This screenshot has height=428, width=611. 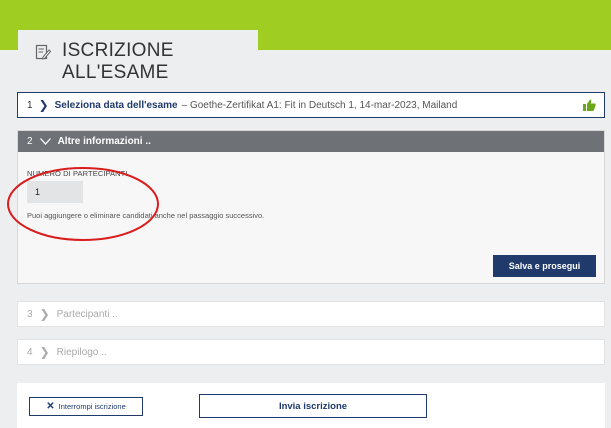 What do you see at coordinates (30, 105) in the screenshot?
I see `step-number: 1` at bounding box center [30, 105].